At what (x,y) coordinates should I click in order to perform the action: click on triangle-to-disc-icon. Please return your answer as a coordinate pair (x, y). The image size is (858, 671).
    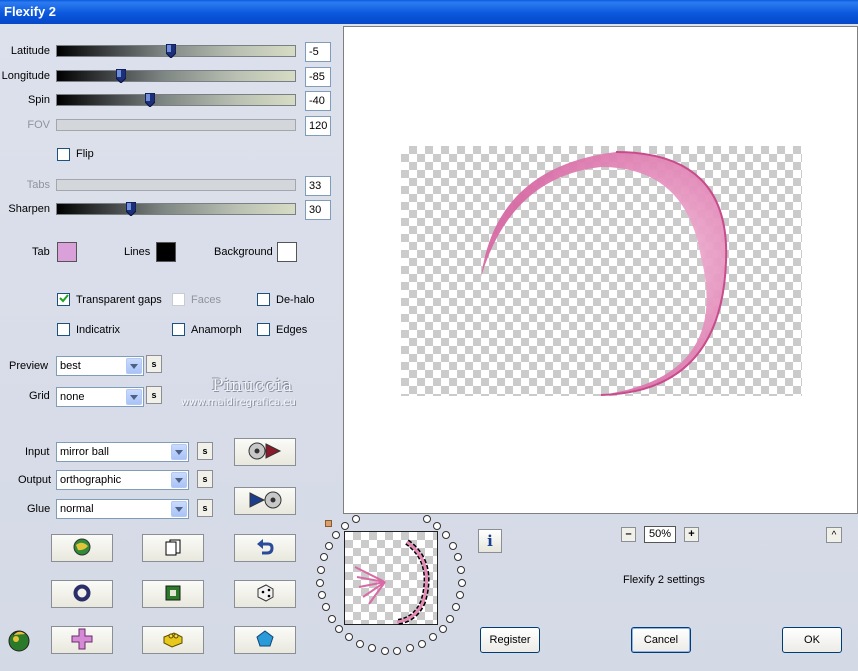
    Looking at the image, I should click on (265, 501).